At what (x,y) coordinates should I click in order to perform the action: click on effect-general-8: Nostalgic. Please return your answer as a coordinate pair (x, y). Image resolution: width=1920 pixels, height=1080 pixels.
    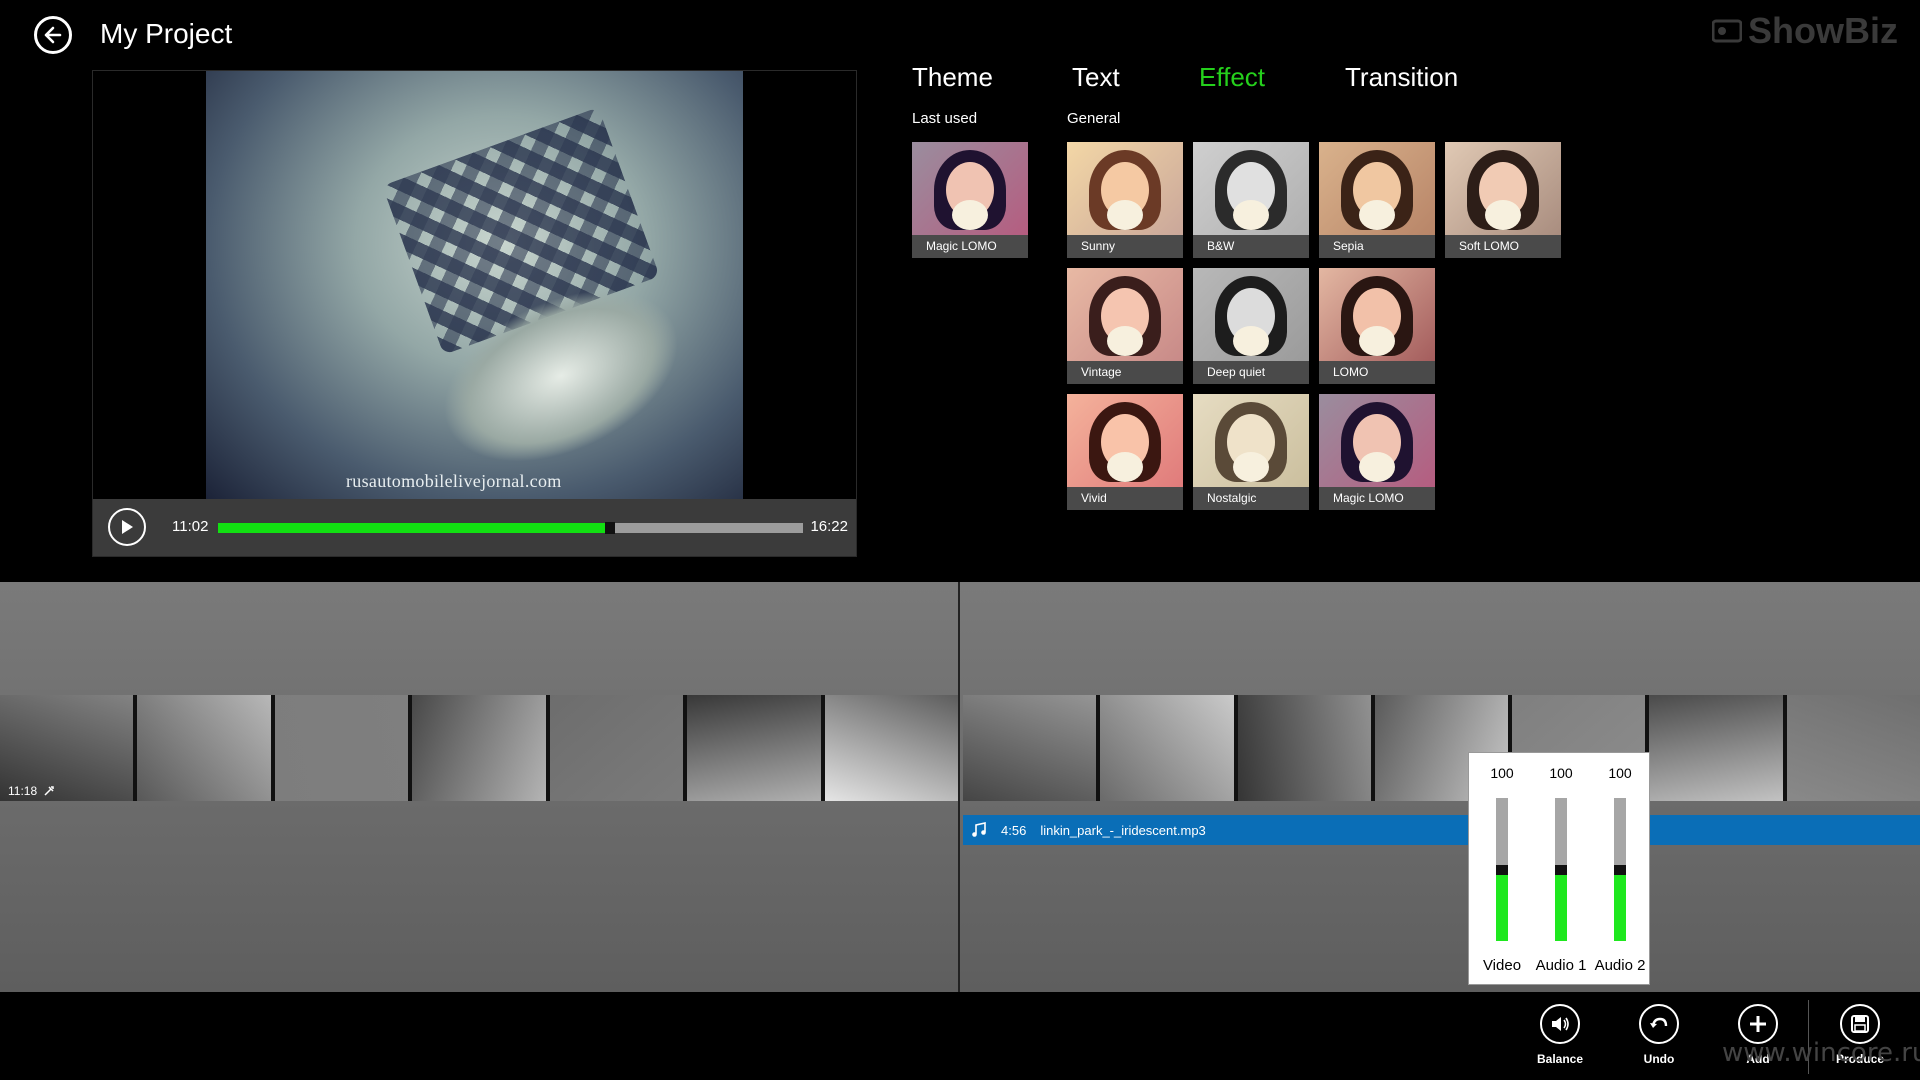
    Looking at the image, I should click on (1251, 452).